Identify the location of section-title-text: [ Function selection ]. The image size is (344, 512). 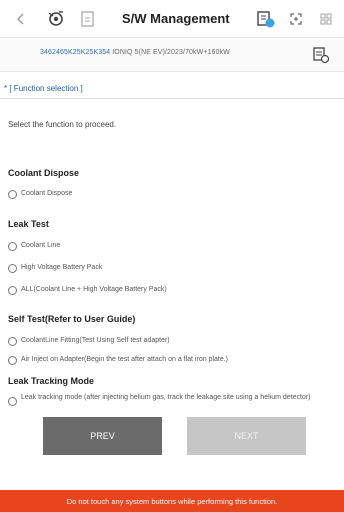
(46, 88).